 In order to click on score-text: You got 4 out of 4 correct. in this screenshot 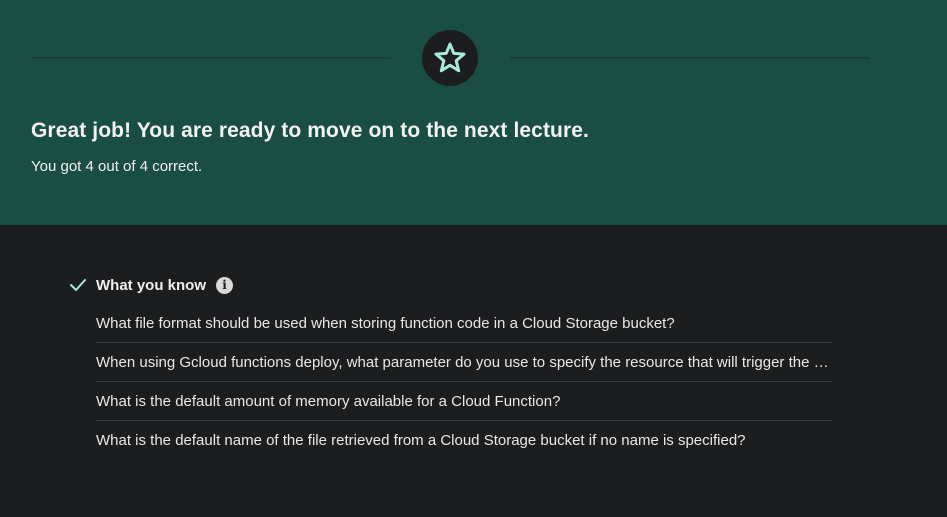, I will do `click(117, 166)`.